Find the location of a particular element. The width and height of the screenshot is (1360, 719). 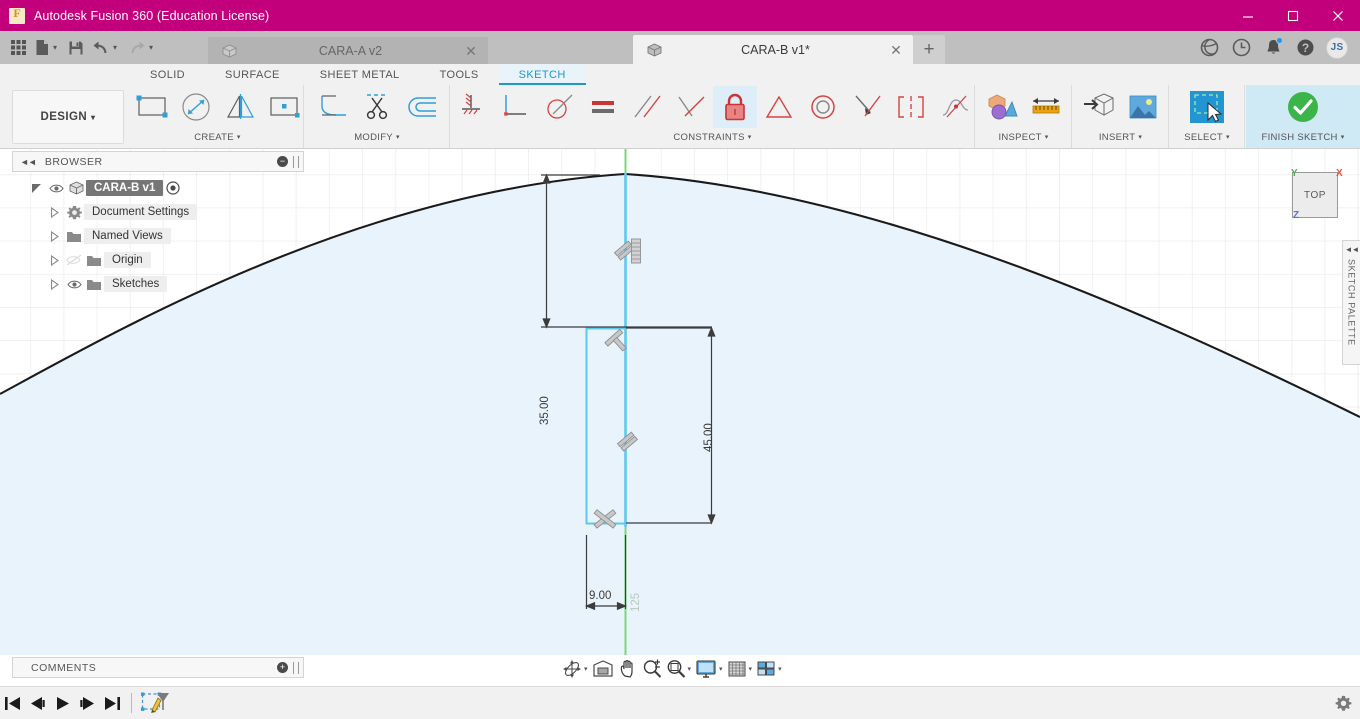

ground-constraint-icon is located at coordinates (471, 107).